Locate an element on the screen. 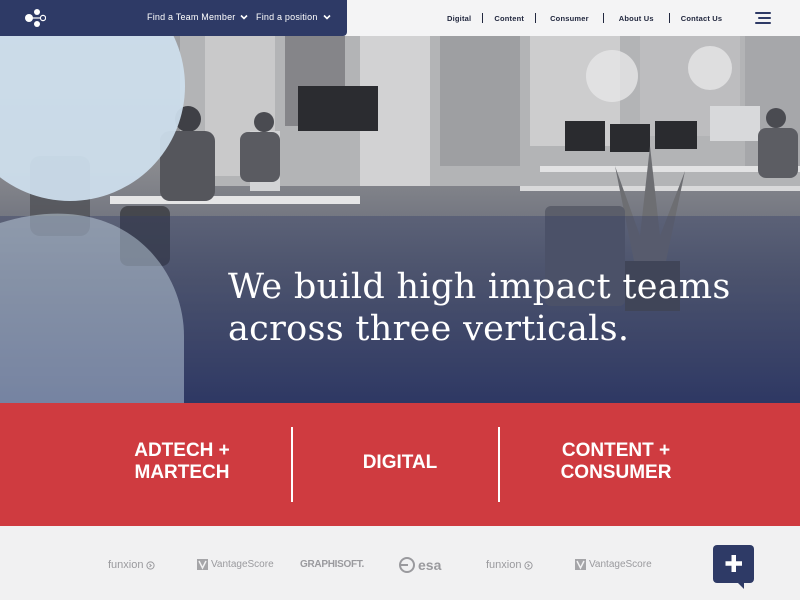 Image resolution: width=800 pixels, height=600 pixels. nav-link-contact-us: Contact Us is located at coordinates (702, 18).